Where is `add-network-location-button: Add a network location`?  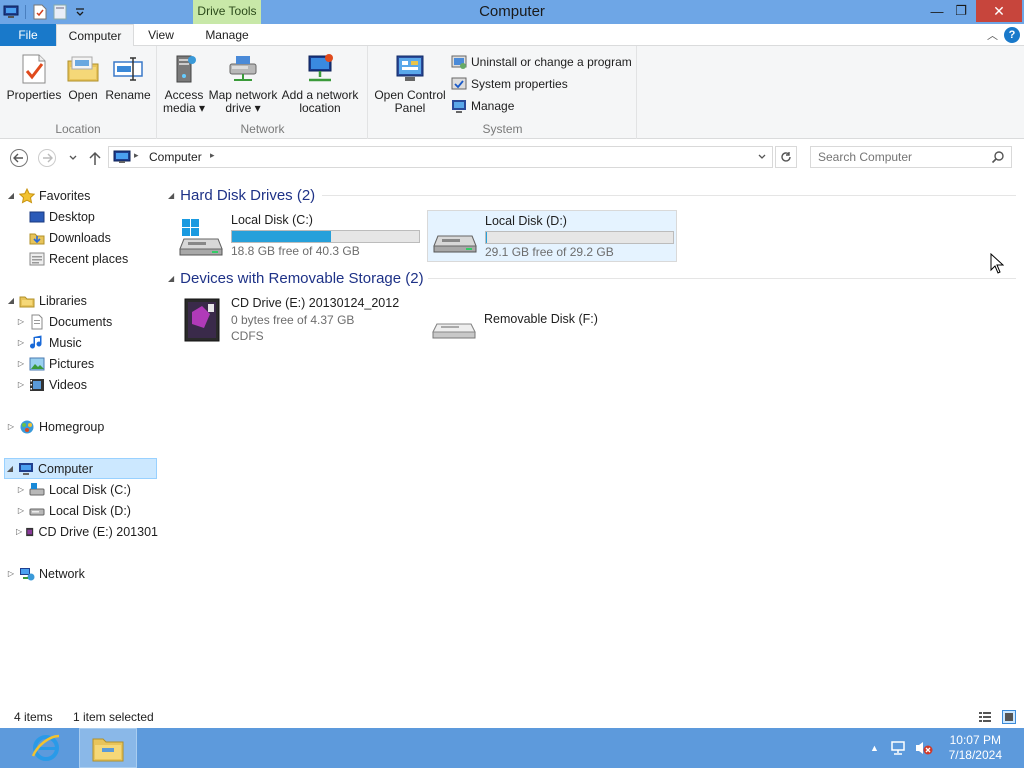
add-network-location-button: Add a network location is located at coordinates (320, 83).